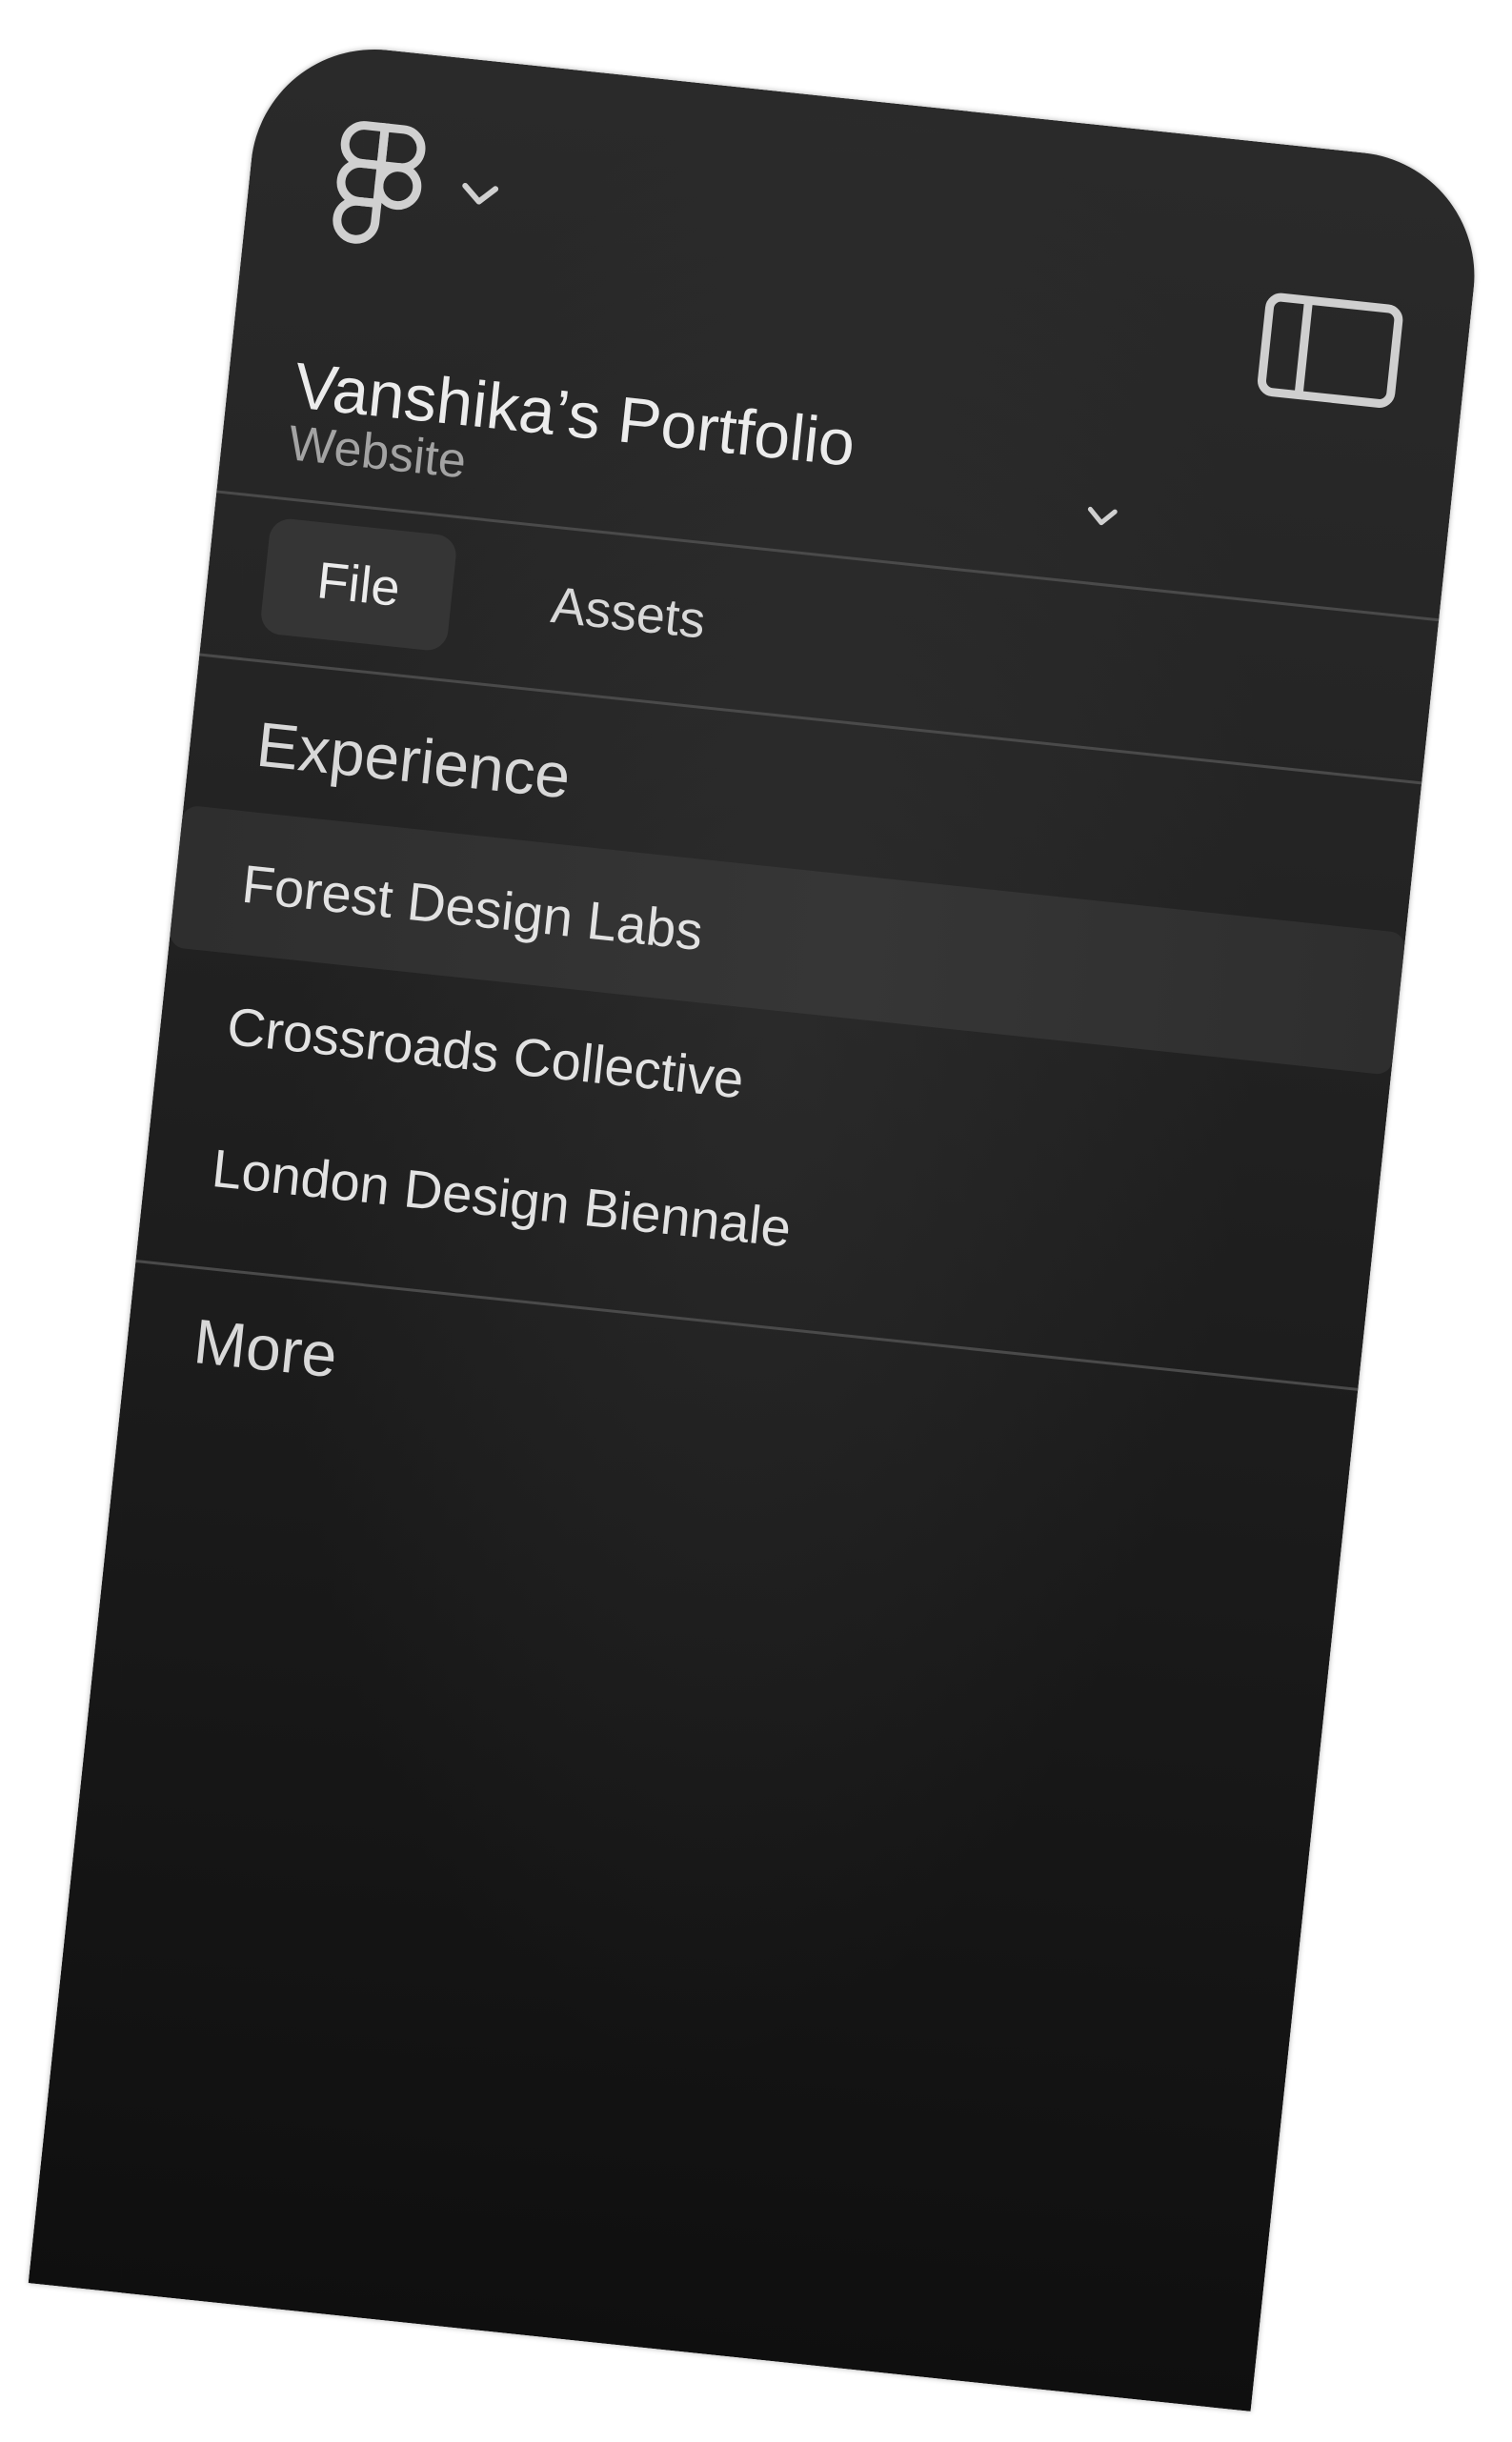  I want to click on panel-toolbar, so click(862, 224).